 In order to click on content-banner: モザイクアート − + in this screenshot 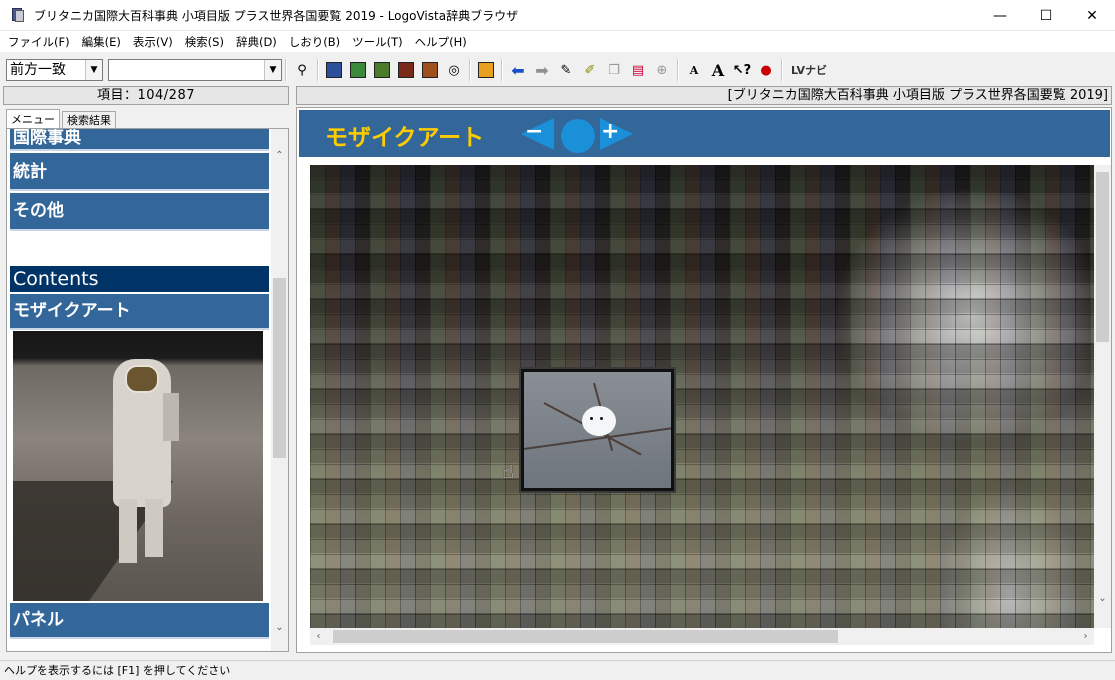, I will do `click(704, 133)`.